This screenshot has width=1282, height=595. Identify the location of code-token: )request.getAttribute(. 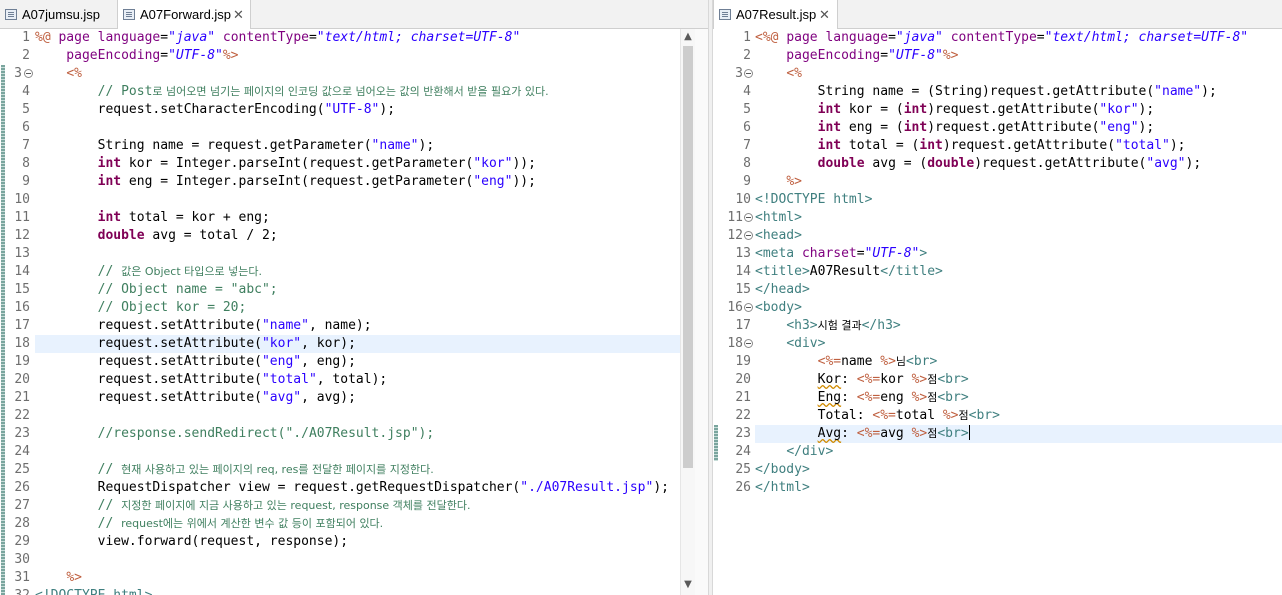
(1060, 163).